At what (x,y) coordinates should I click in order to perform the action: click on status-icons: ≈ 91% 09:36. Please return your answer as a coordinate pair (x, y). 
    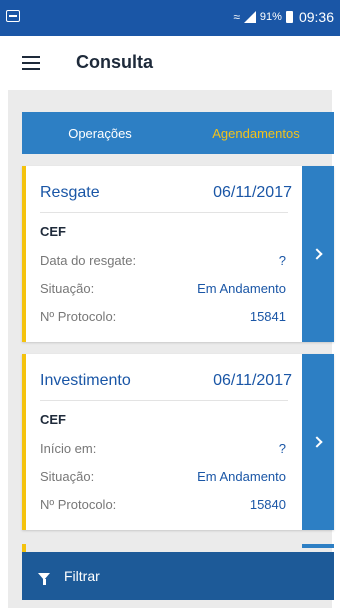
    Looking at the image, I should click on (283, 17).